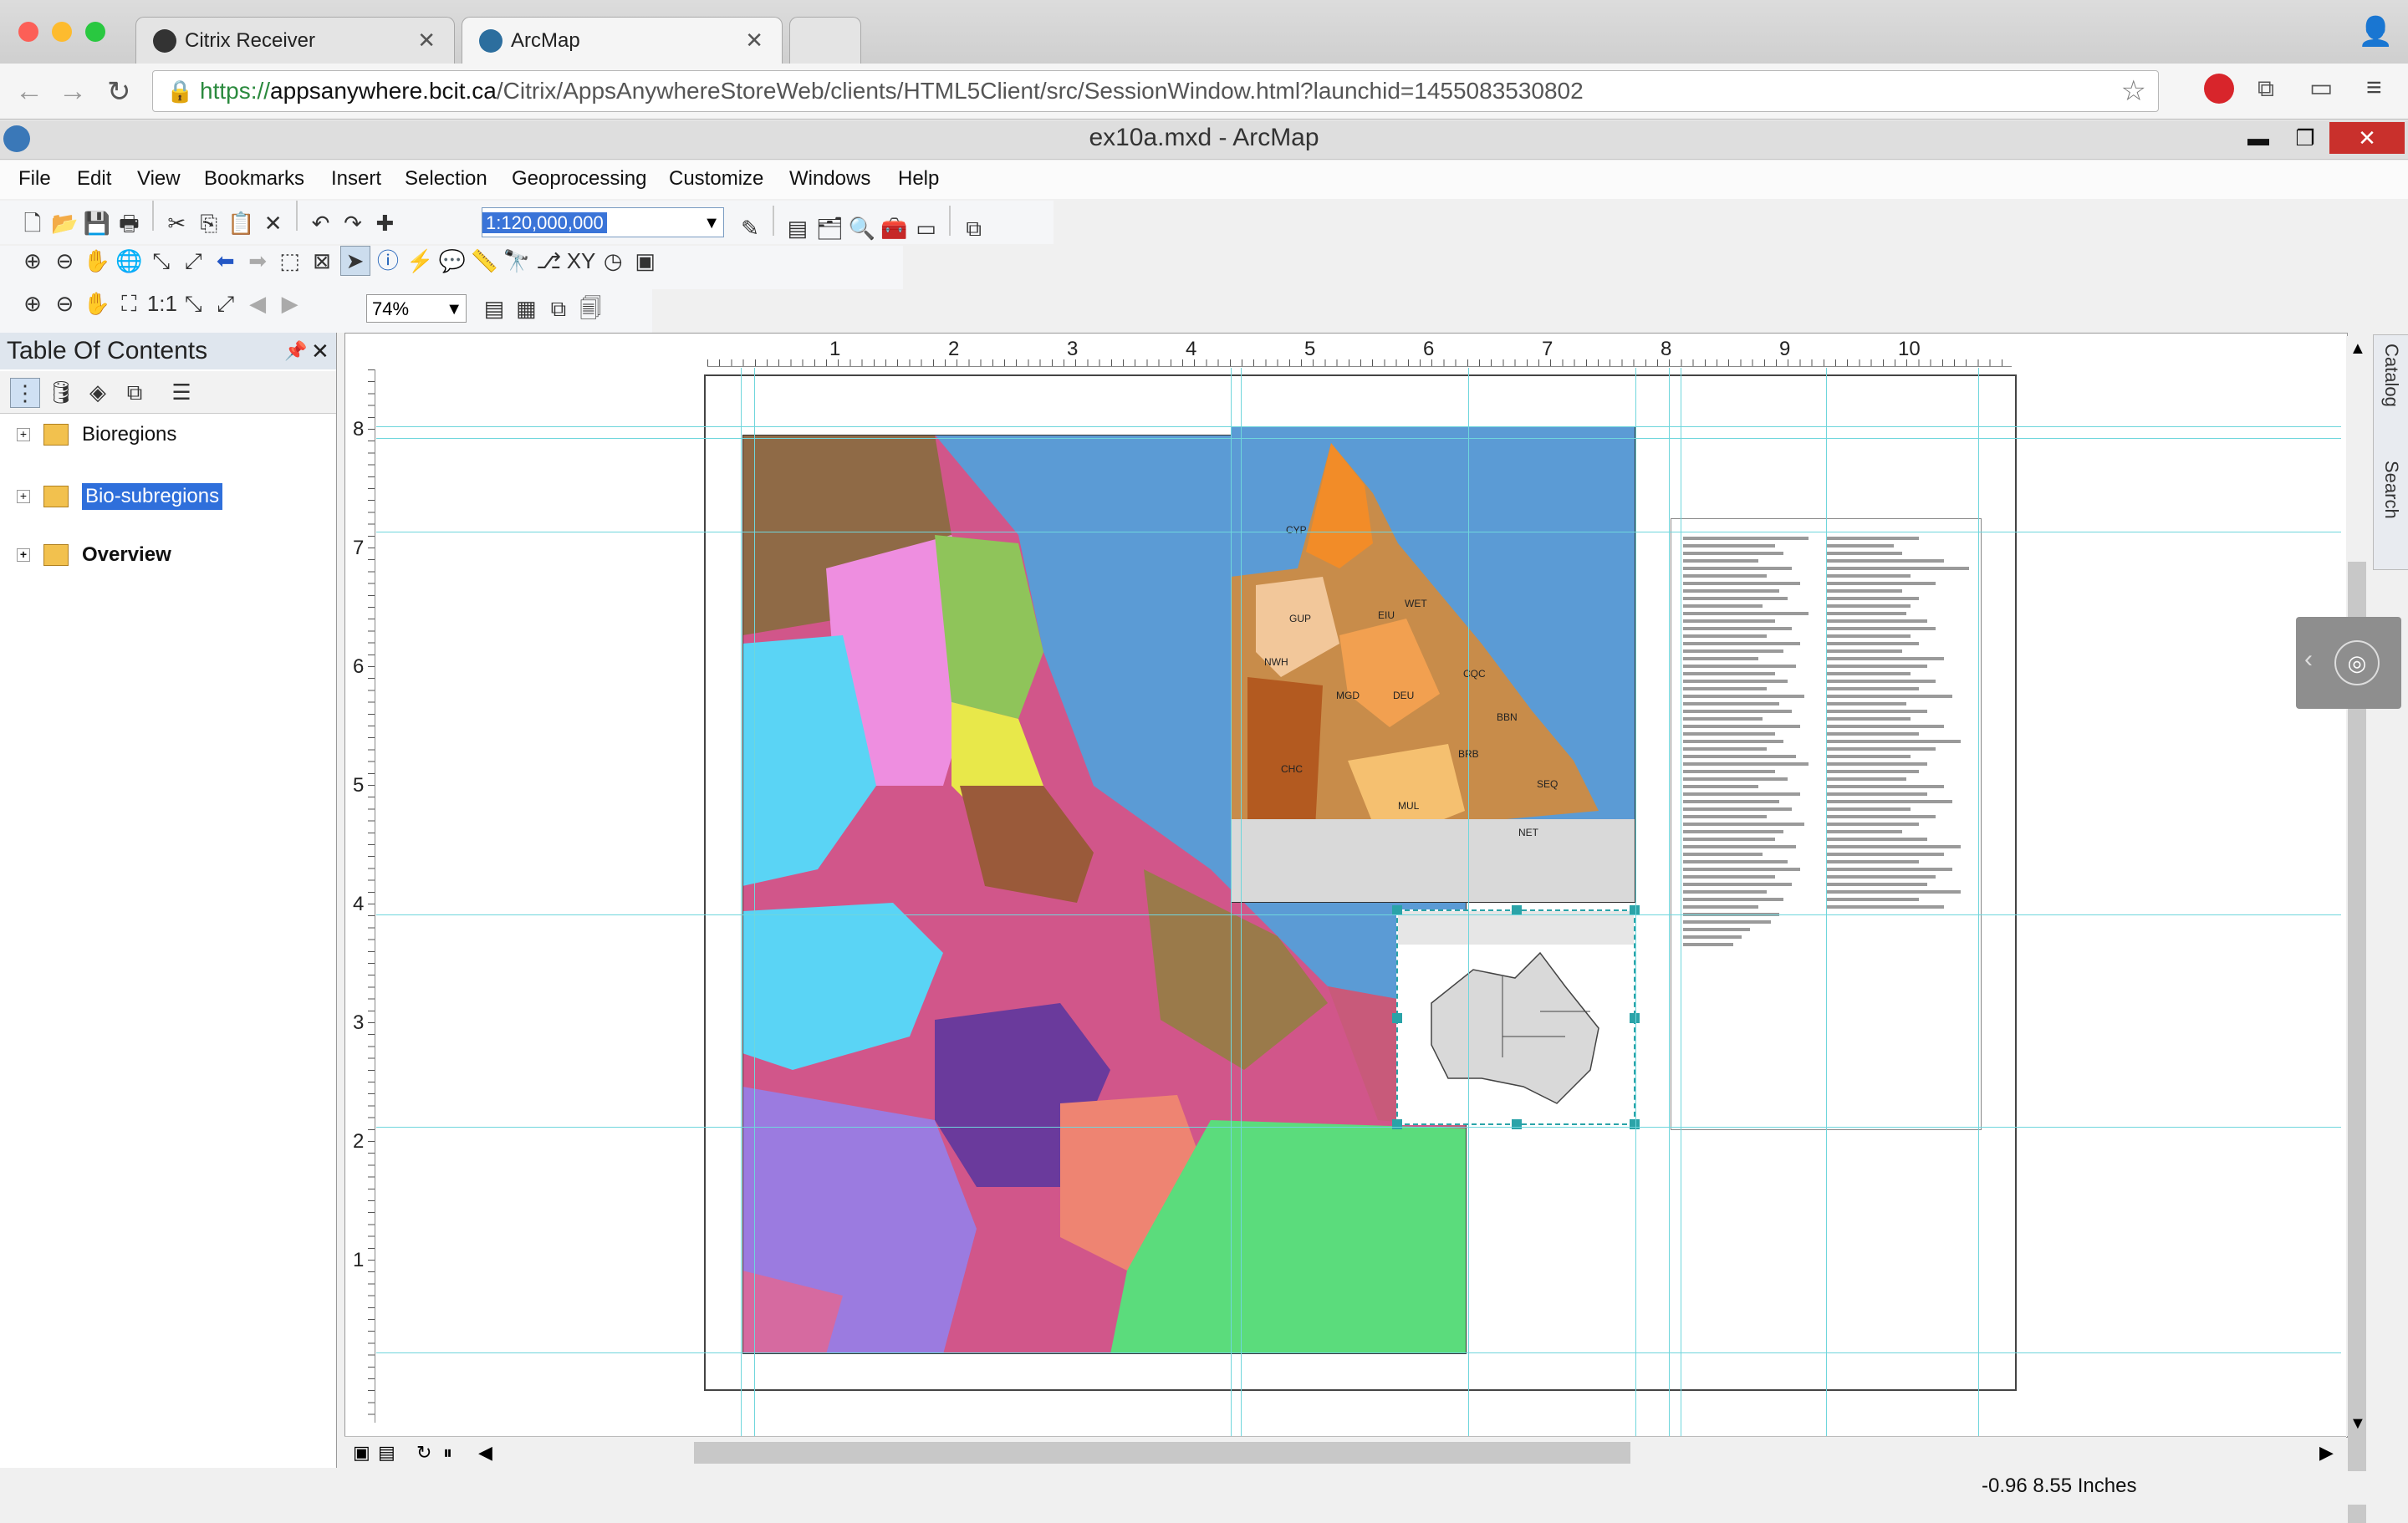 The width and height of the screenshot is (2408, 1523). What do you see at coordinates (182, 392) in the screenshot?
I see `options-icon: ☰` at bounding box center [182, 392].